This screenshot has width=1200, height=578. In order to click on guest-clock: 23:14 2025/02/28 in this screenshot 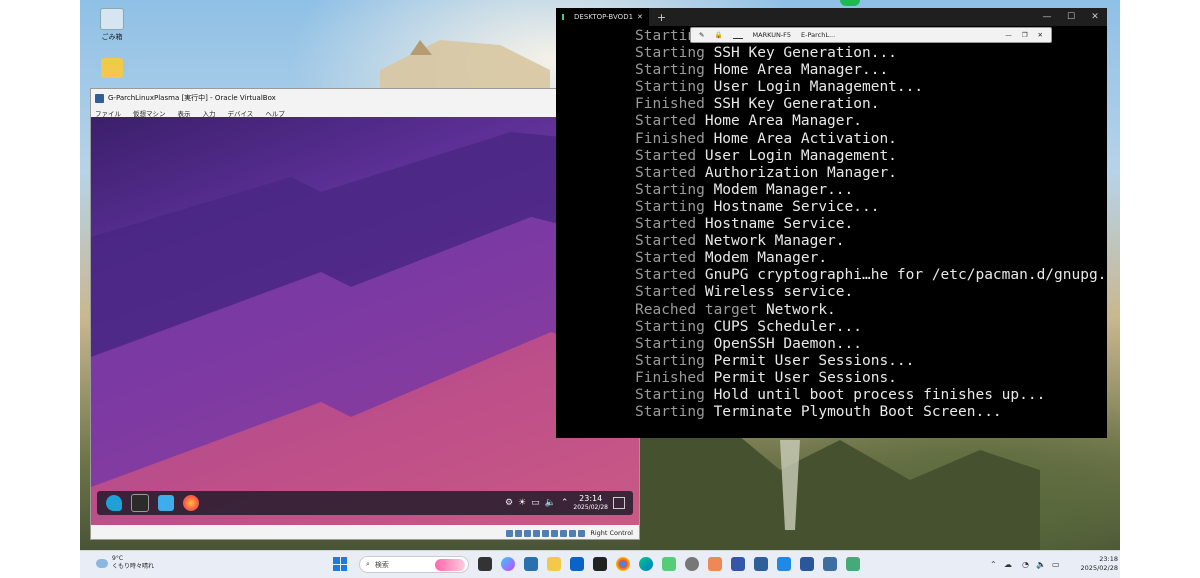, I will do `click(590, 503)`.